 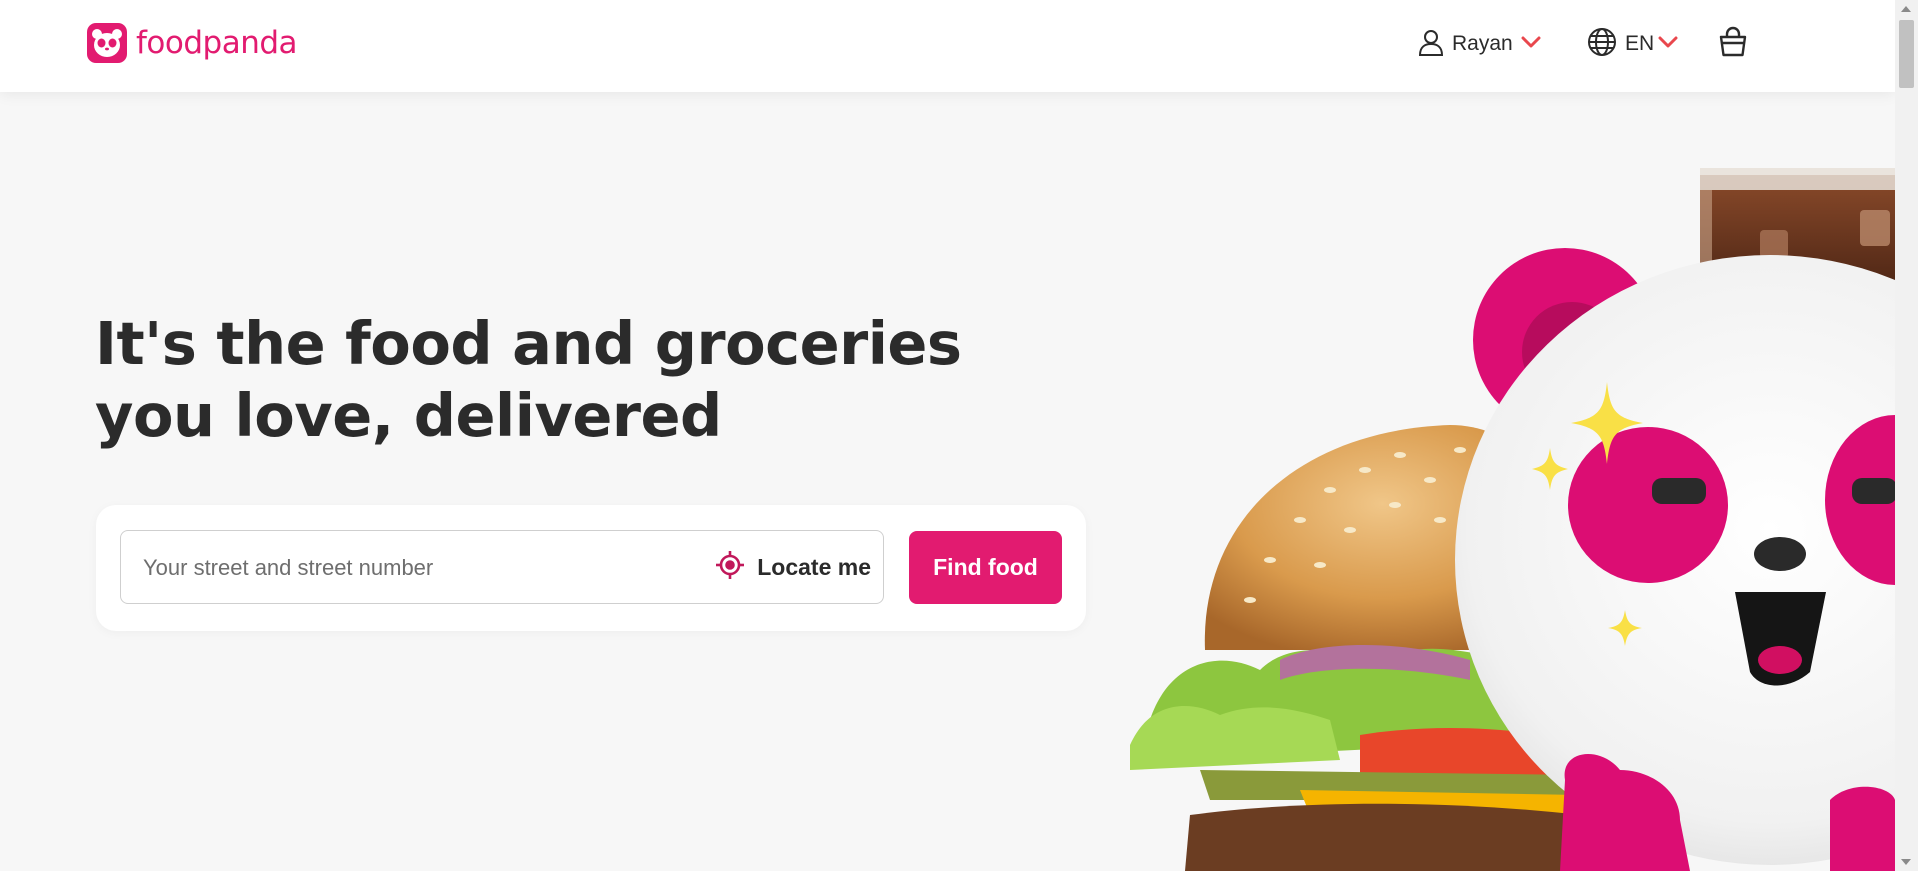 I want to click on locate-me-button: Locate me, so click(x=793, y=567).